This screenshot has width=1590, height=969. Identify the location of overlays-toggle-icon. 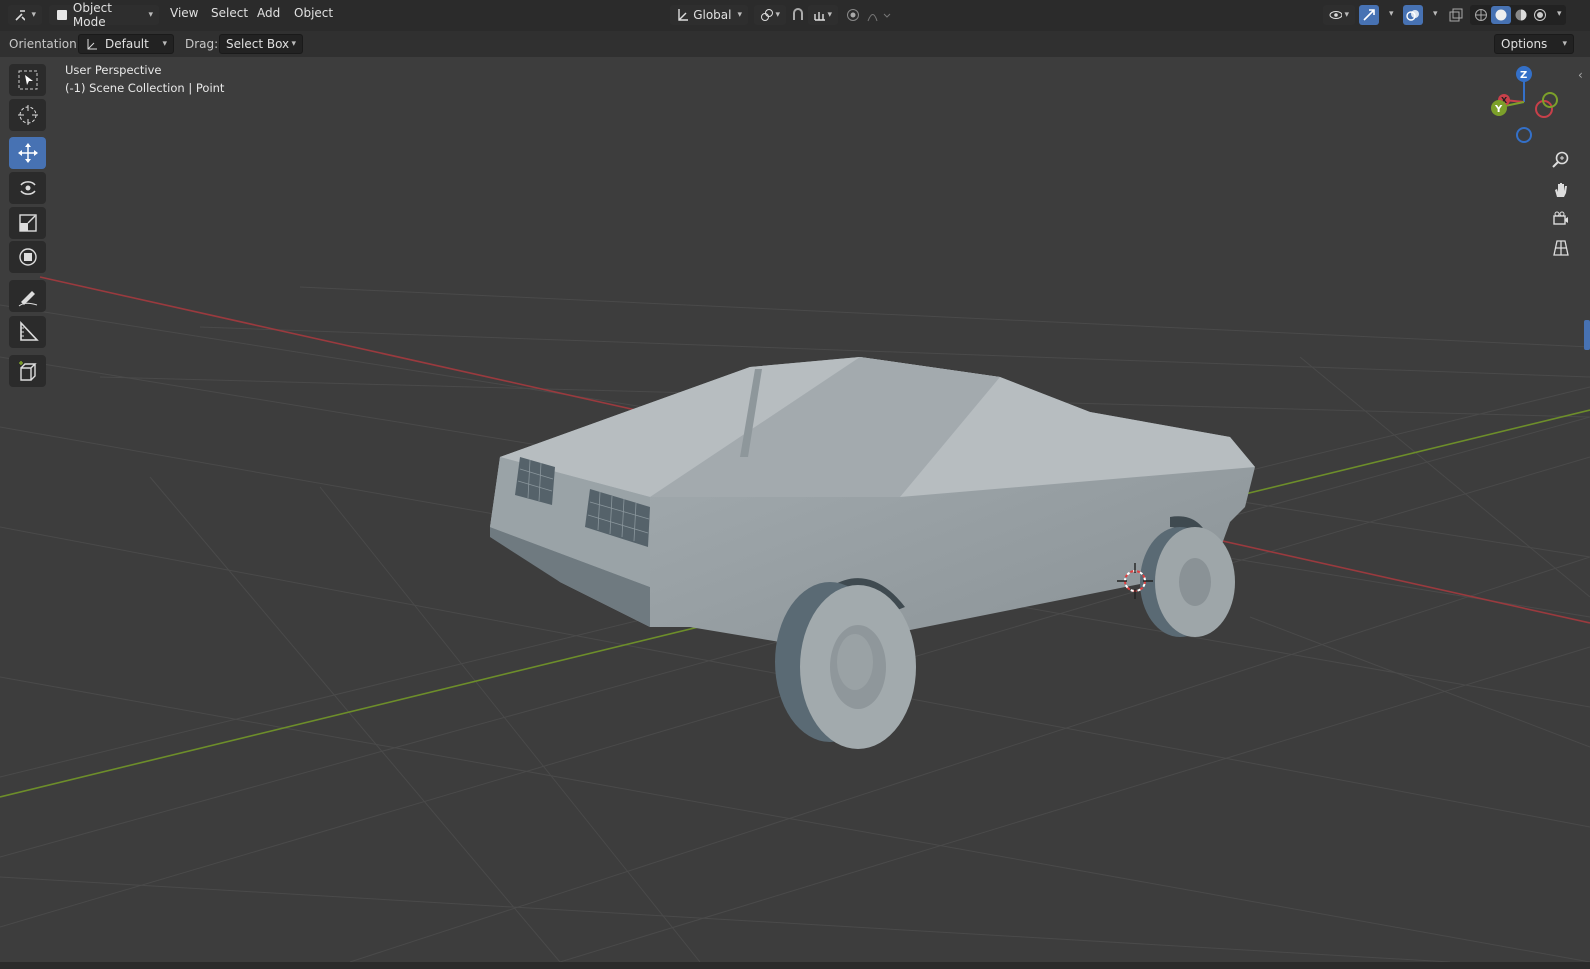
(1413, 15).